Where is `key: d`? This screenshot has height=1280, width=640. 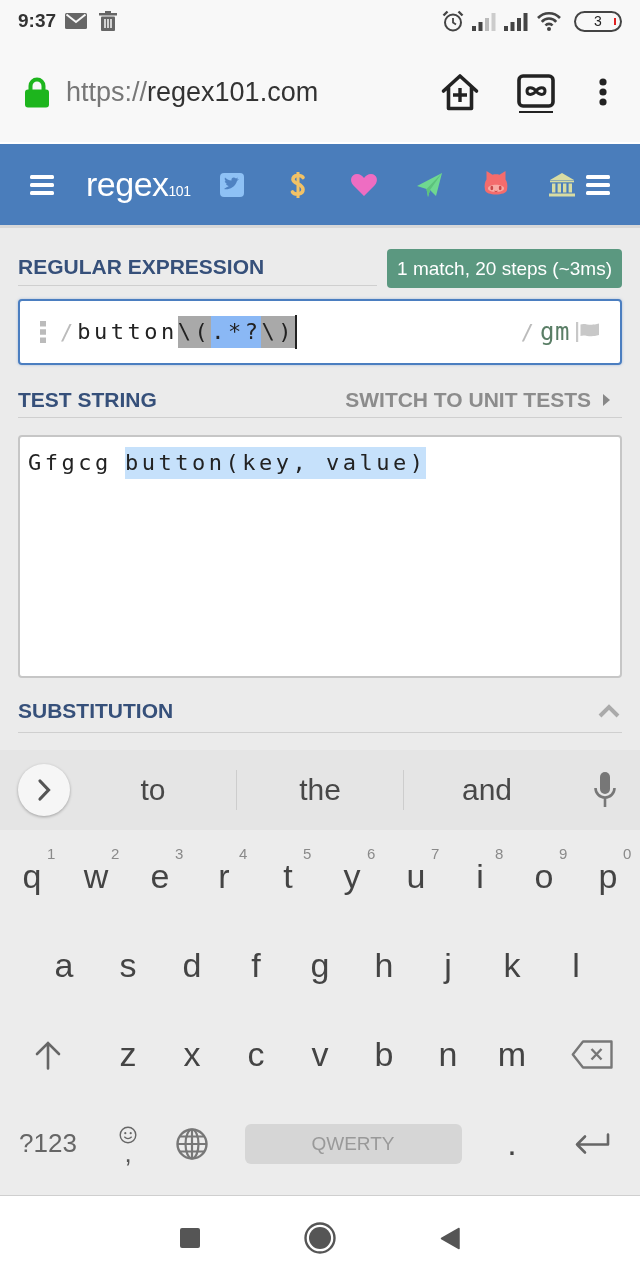 key: d is located at coordinates (192, 965).